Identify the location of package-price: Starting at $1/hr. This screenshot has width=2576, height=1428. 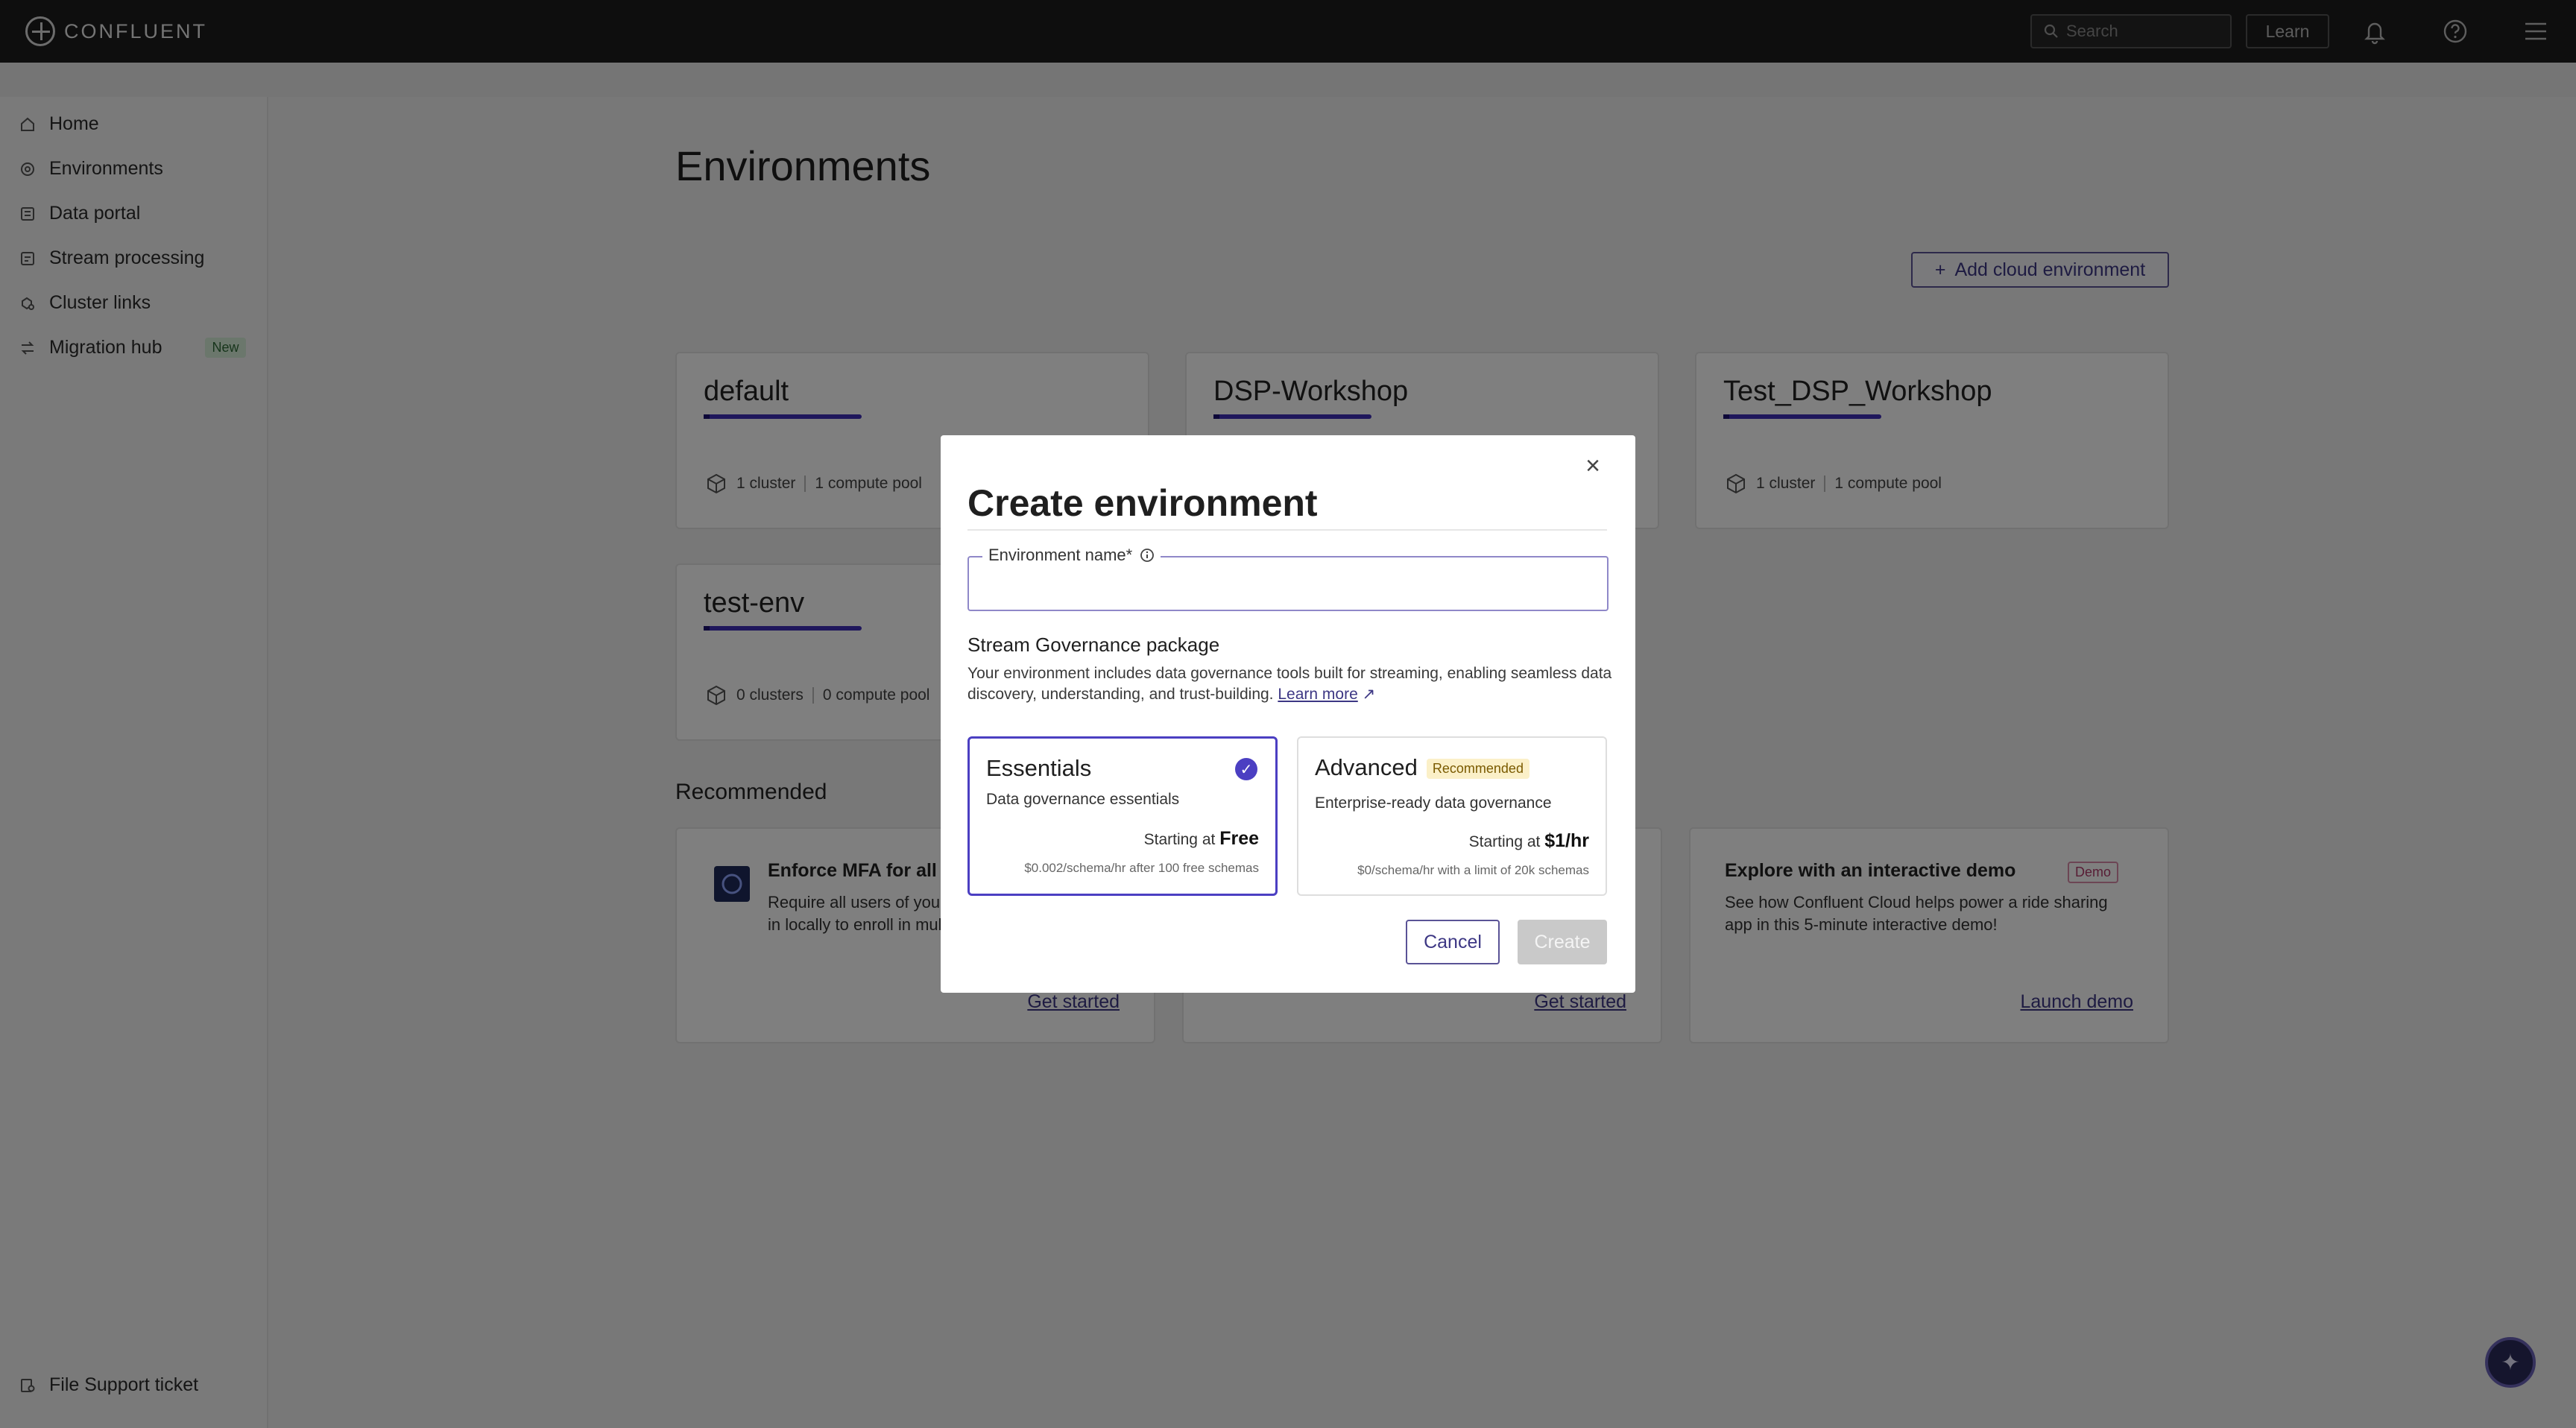
(1529, 841).